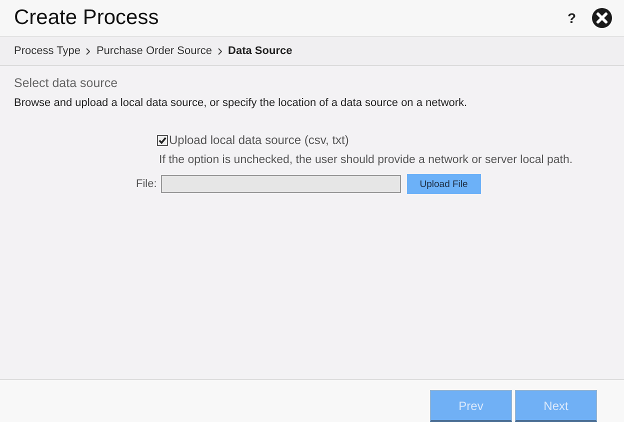 The image size is (624, 422). I want to click on breadcrumb-item: Purchase Order Source, so click(154, 51).